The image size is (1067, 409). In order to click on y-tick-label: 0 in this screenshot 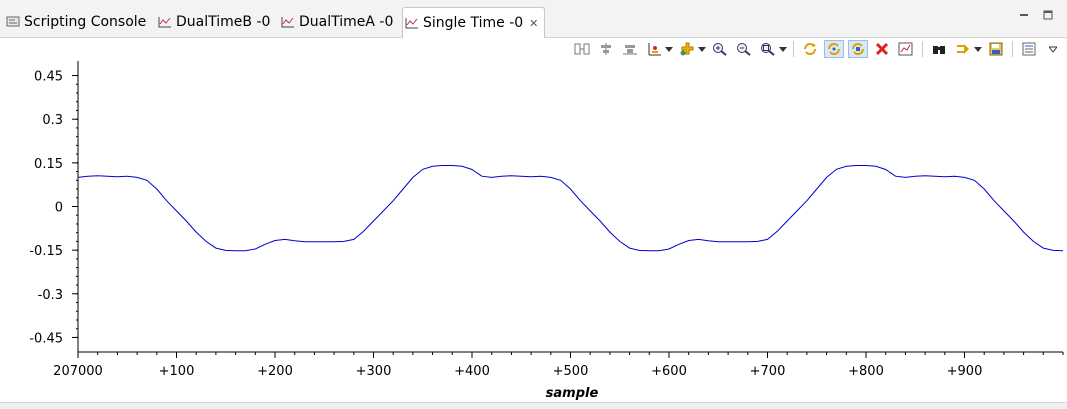, I will do `click(59, 208)`.